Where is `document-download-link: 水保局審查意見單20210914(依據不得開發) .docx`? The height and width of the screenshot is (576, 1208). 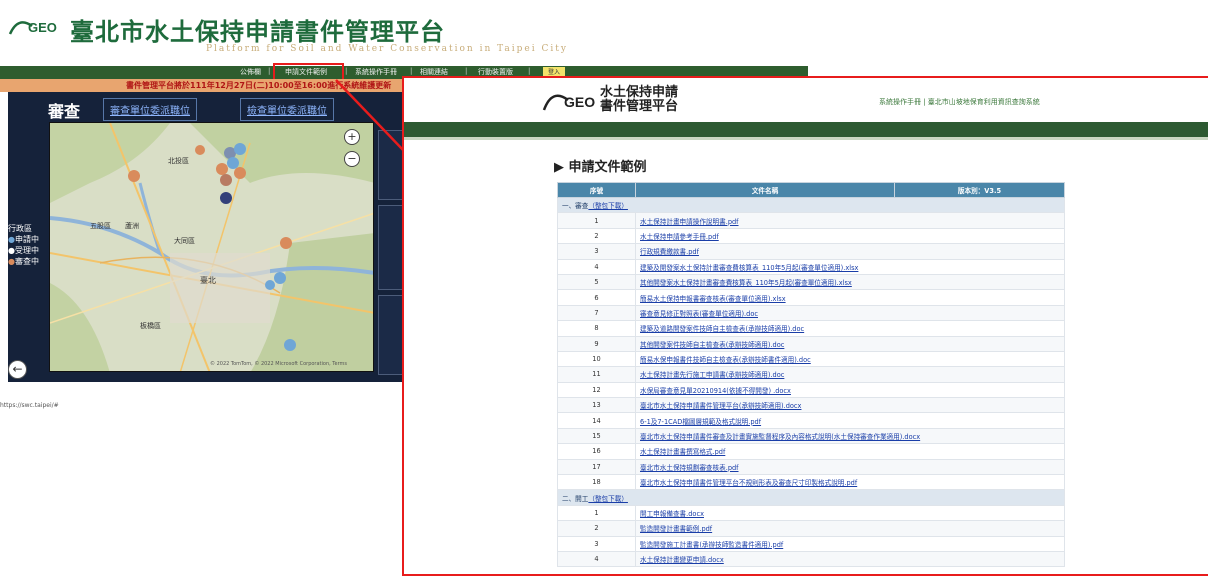 document-download-link: 水保局審查意見單20210914(依據不得開發) .docx is located at coordinates (715, 391).